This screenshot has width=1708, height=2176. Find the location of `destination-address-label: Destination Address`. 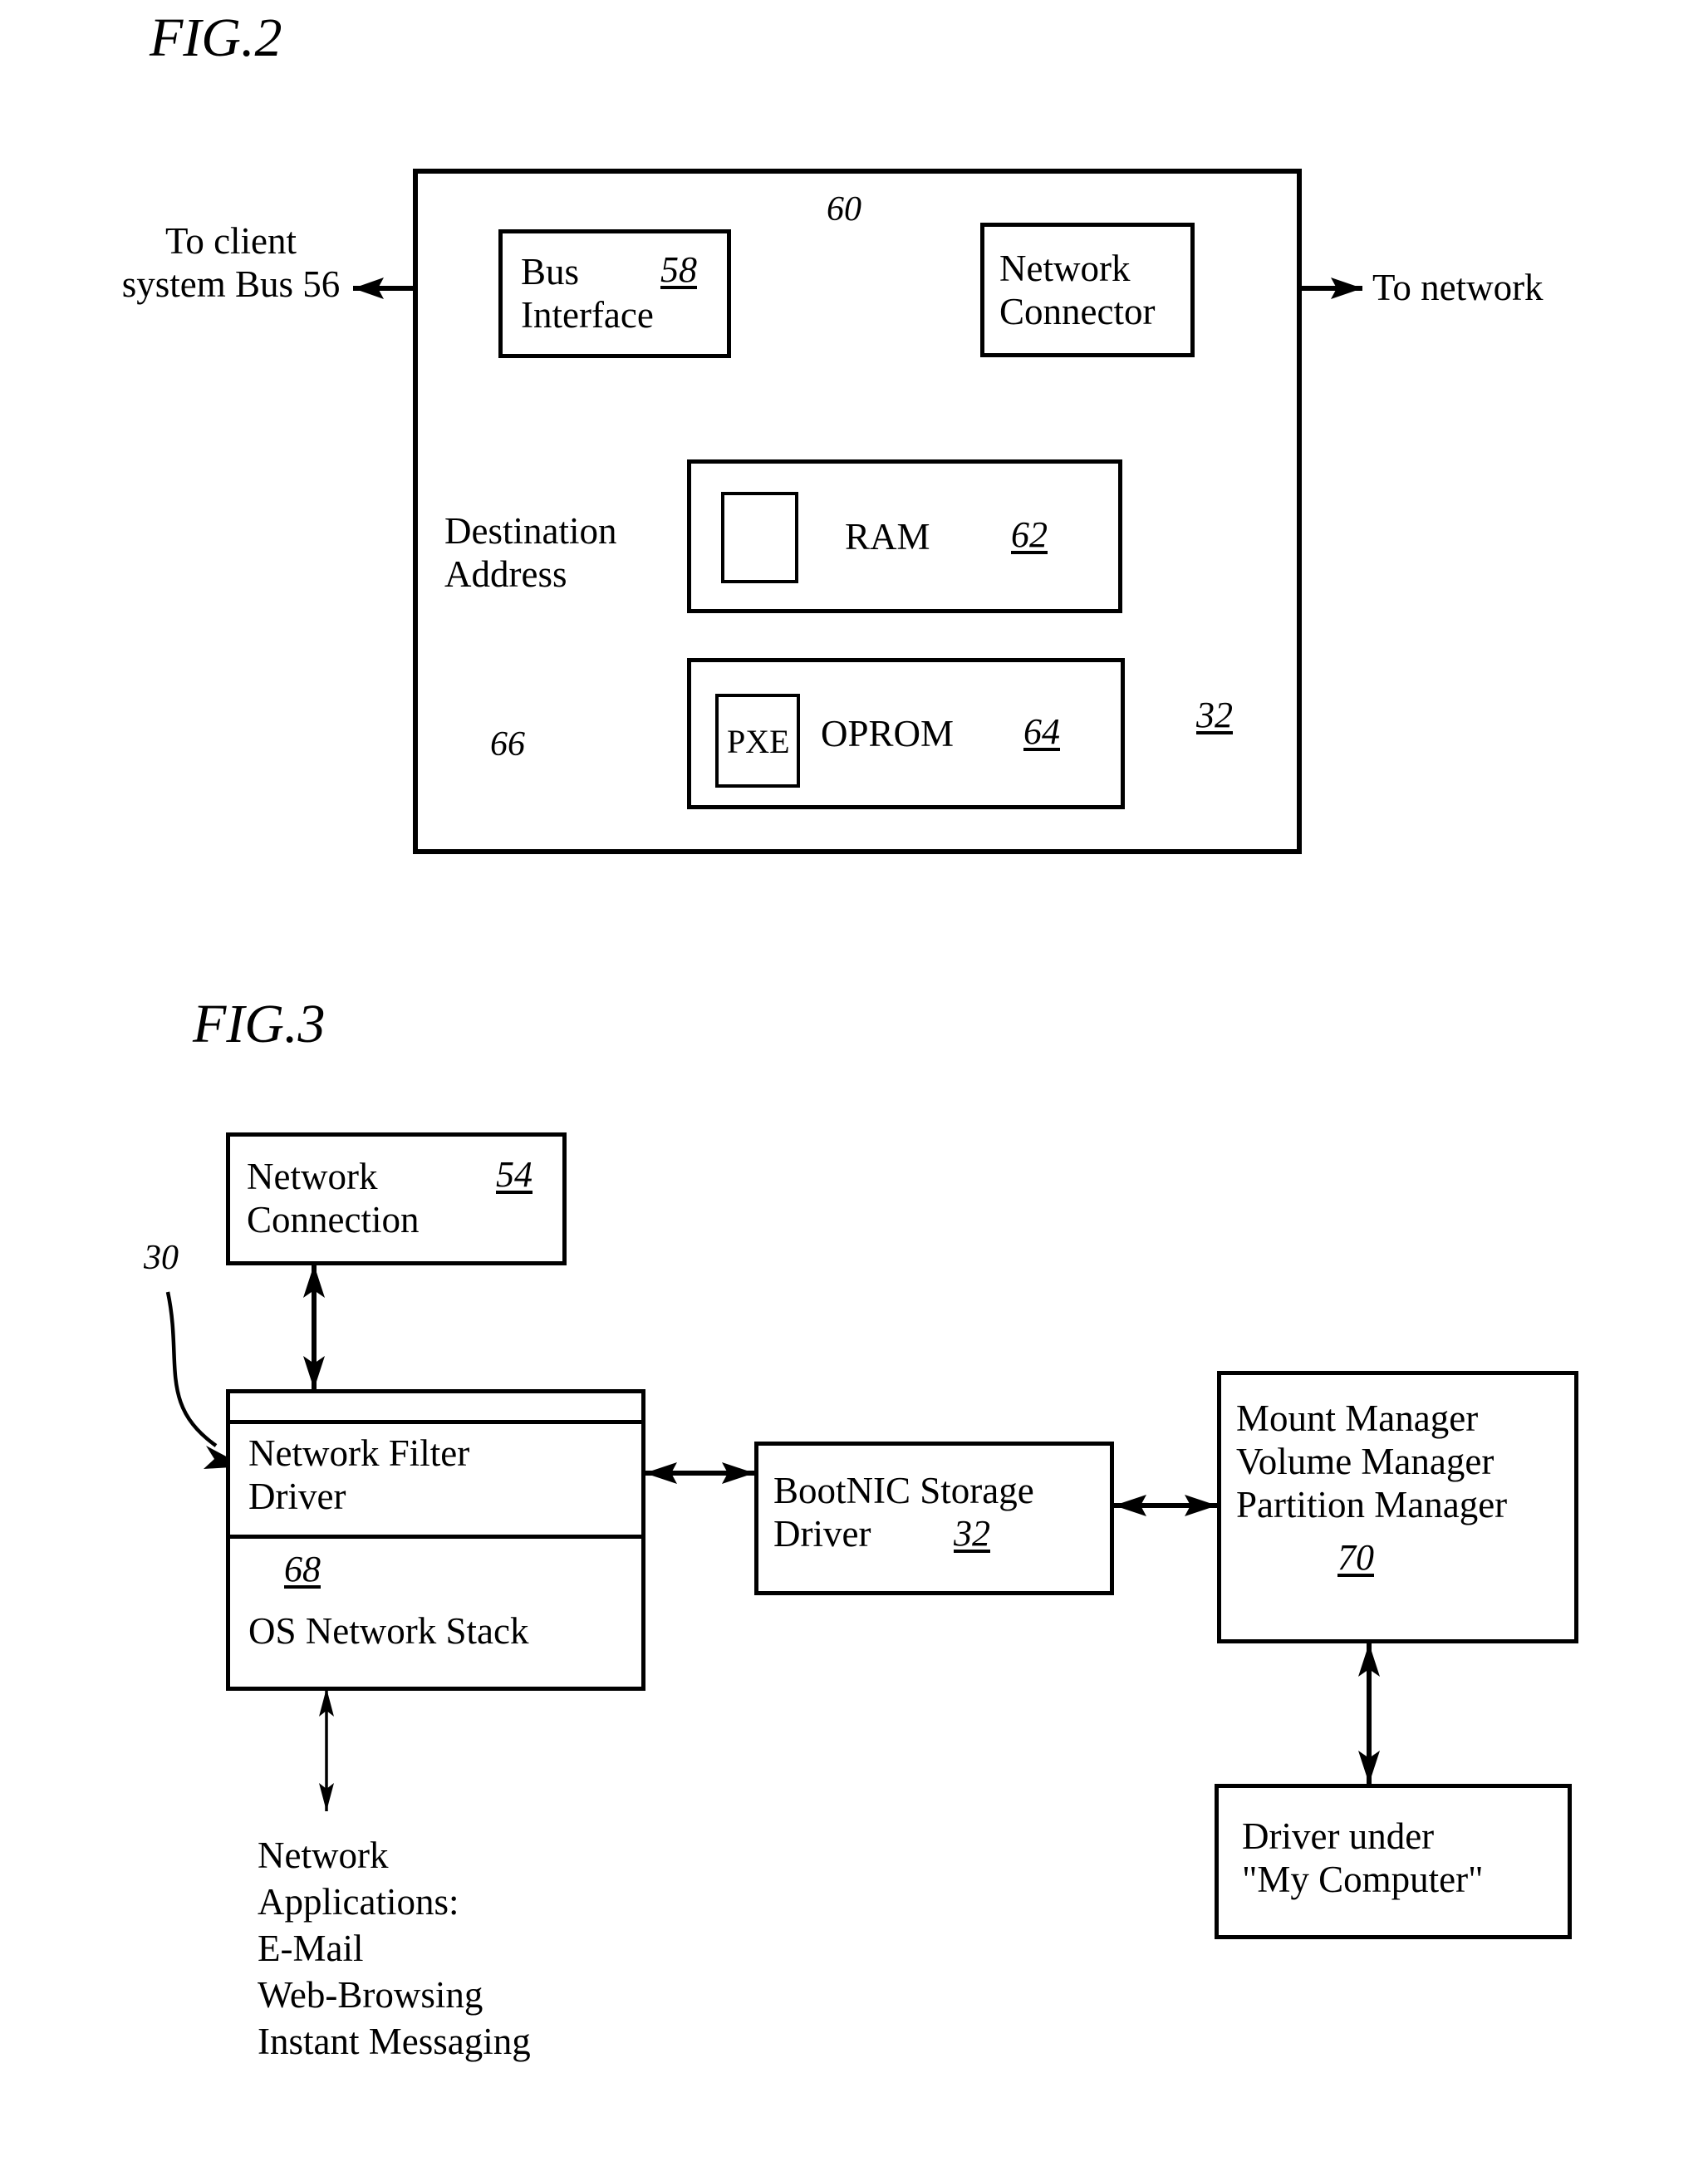

destination-address-label: Destination Address is located at coordinates (530, 552).